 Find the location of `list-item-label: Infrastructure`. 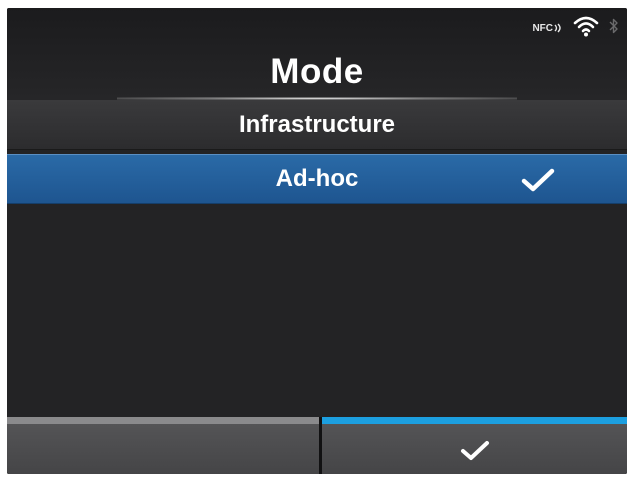

list-item-label: Infrastructure is located at coordinates (317, 124).